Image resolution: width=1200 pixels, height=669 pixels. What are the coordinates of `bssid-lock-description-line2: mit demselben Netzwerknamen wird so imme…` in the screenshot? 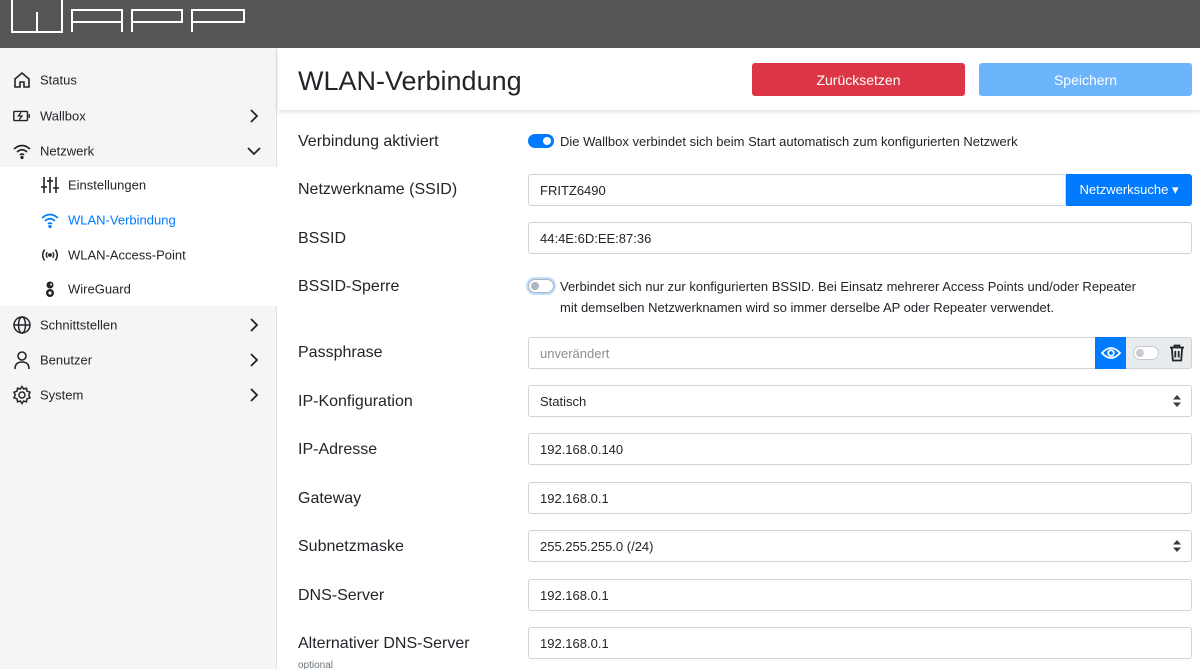 It's located at (807, 307).